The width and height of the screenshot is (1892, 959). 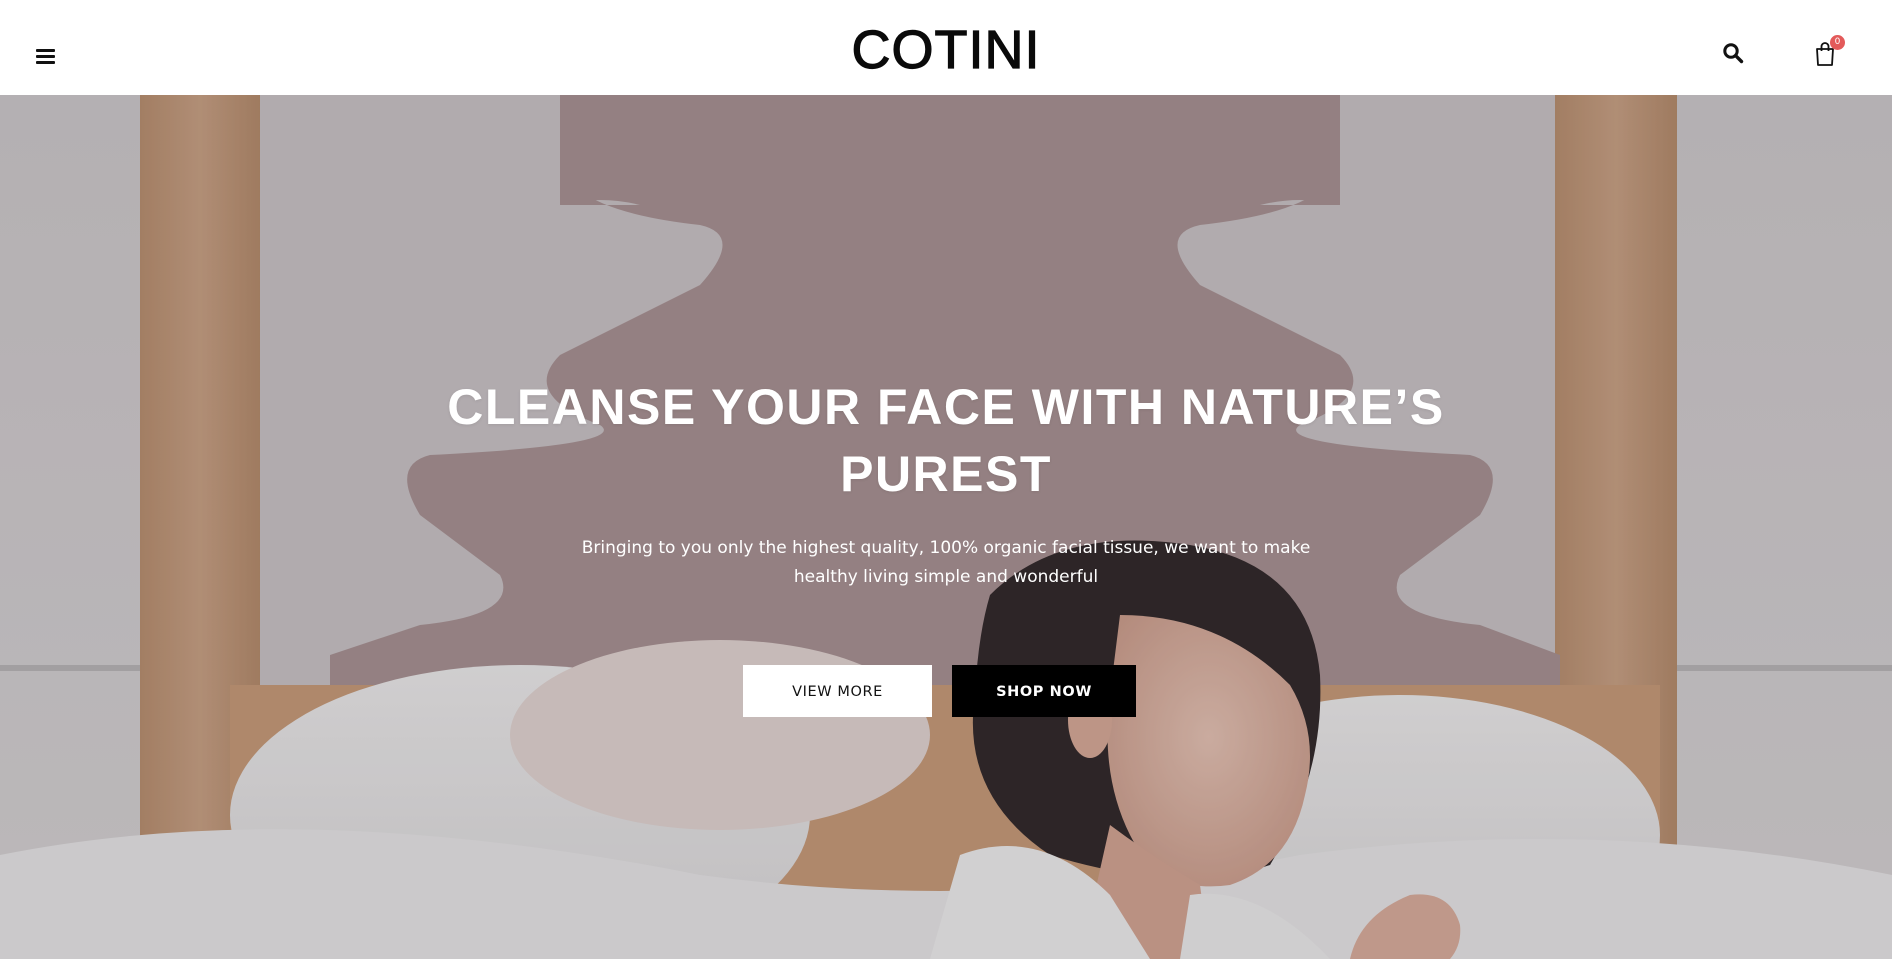 I want to click on menu-button, so click(x=46, y=57).